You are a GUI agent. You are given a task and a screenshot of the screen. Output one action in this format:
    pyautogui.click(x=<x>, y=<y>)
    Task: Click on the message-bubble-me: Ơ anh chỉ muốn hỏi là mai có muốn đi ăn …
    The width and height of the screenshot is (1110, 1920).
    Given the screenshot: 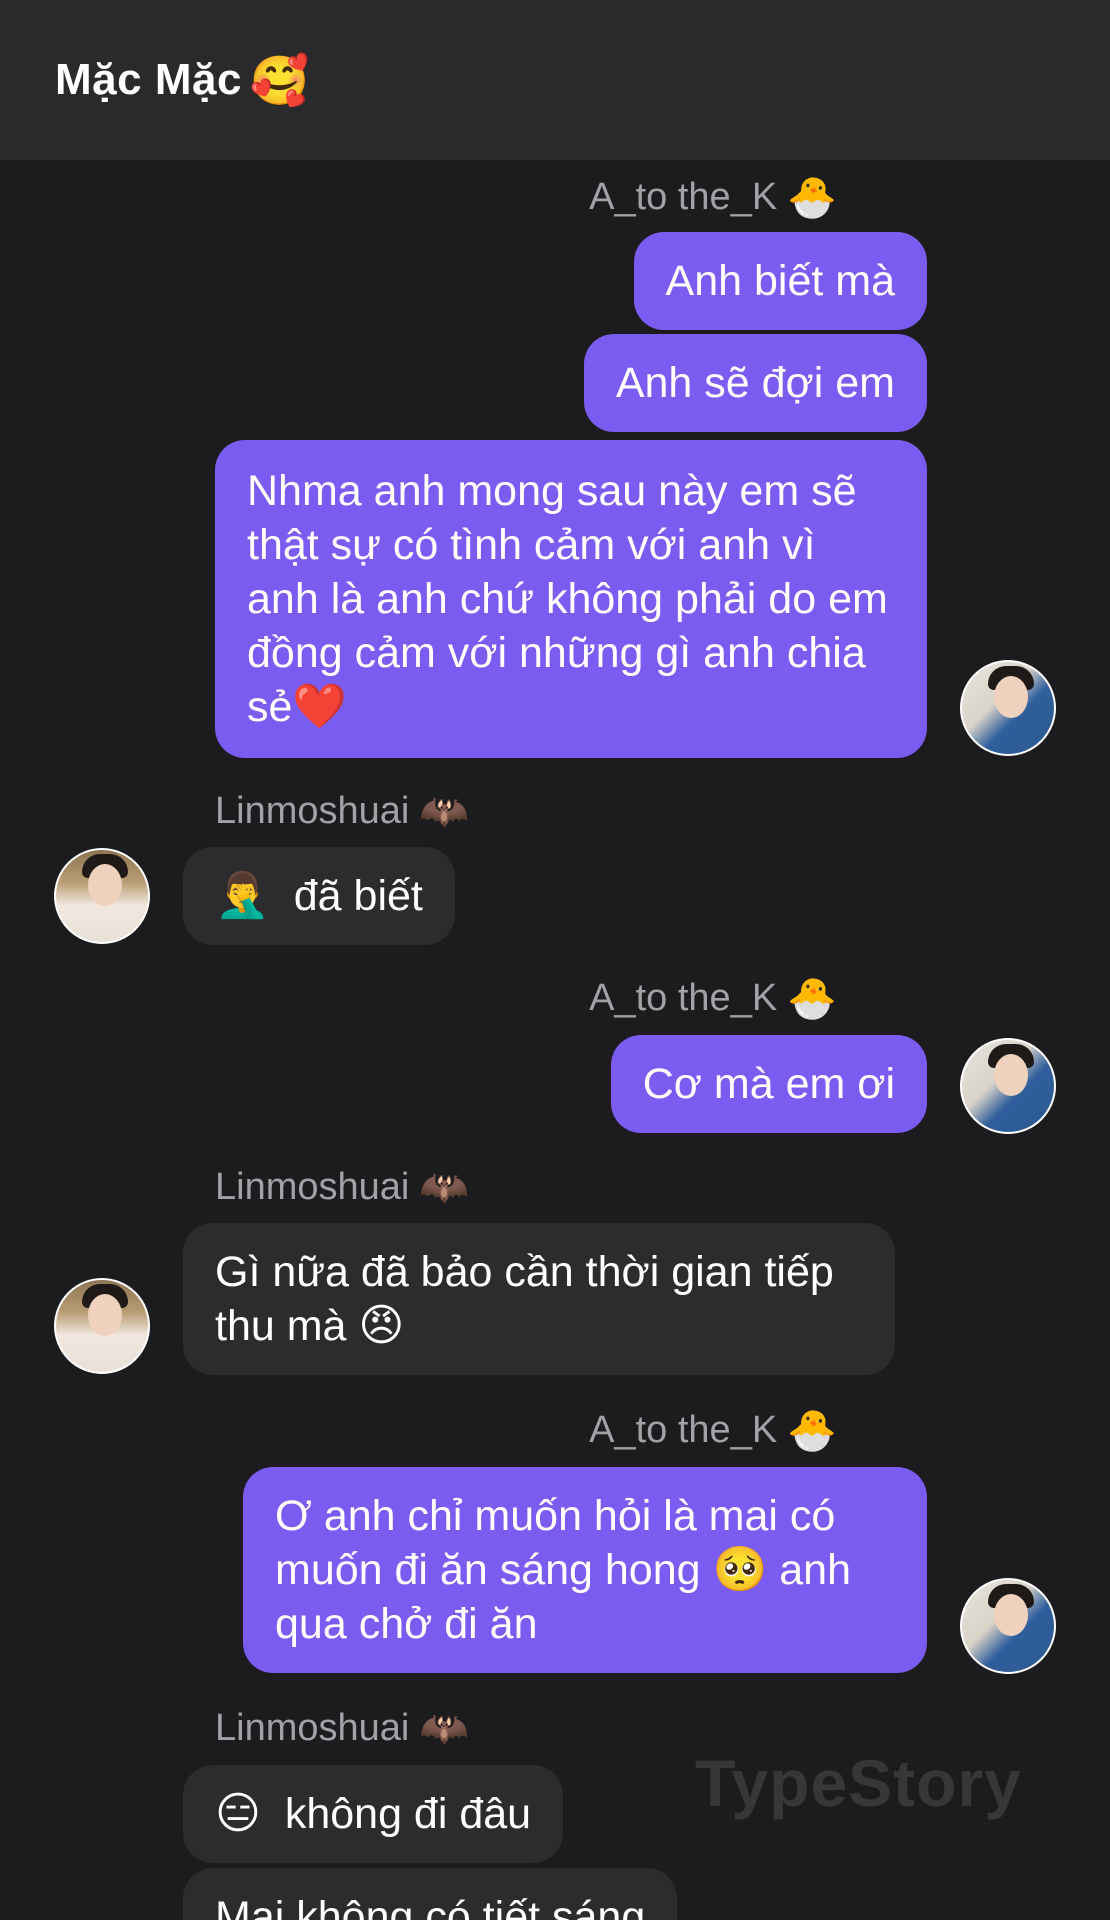 What is the action you would take?
    pyautogui.click(x=585, y=1570)
    